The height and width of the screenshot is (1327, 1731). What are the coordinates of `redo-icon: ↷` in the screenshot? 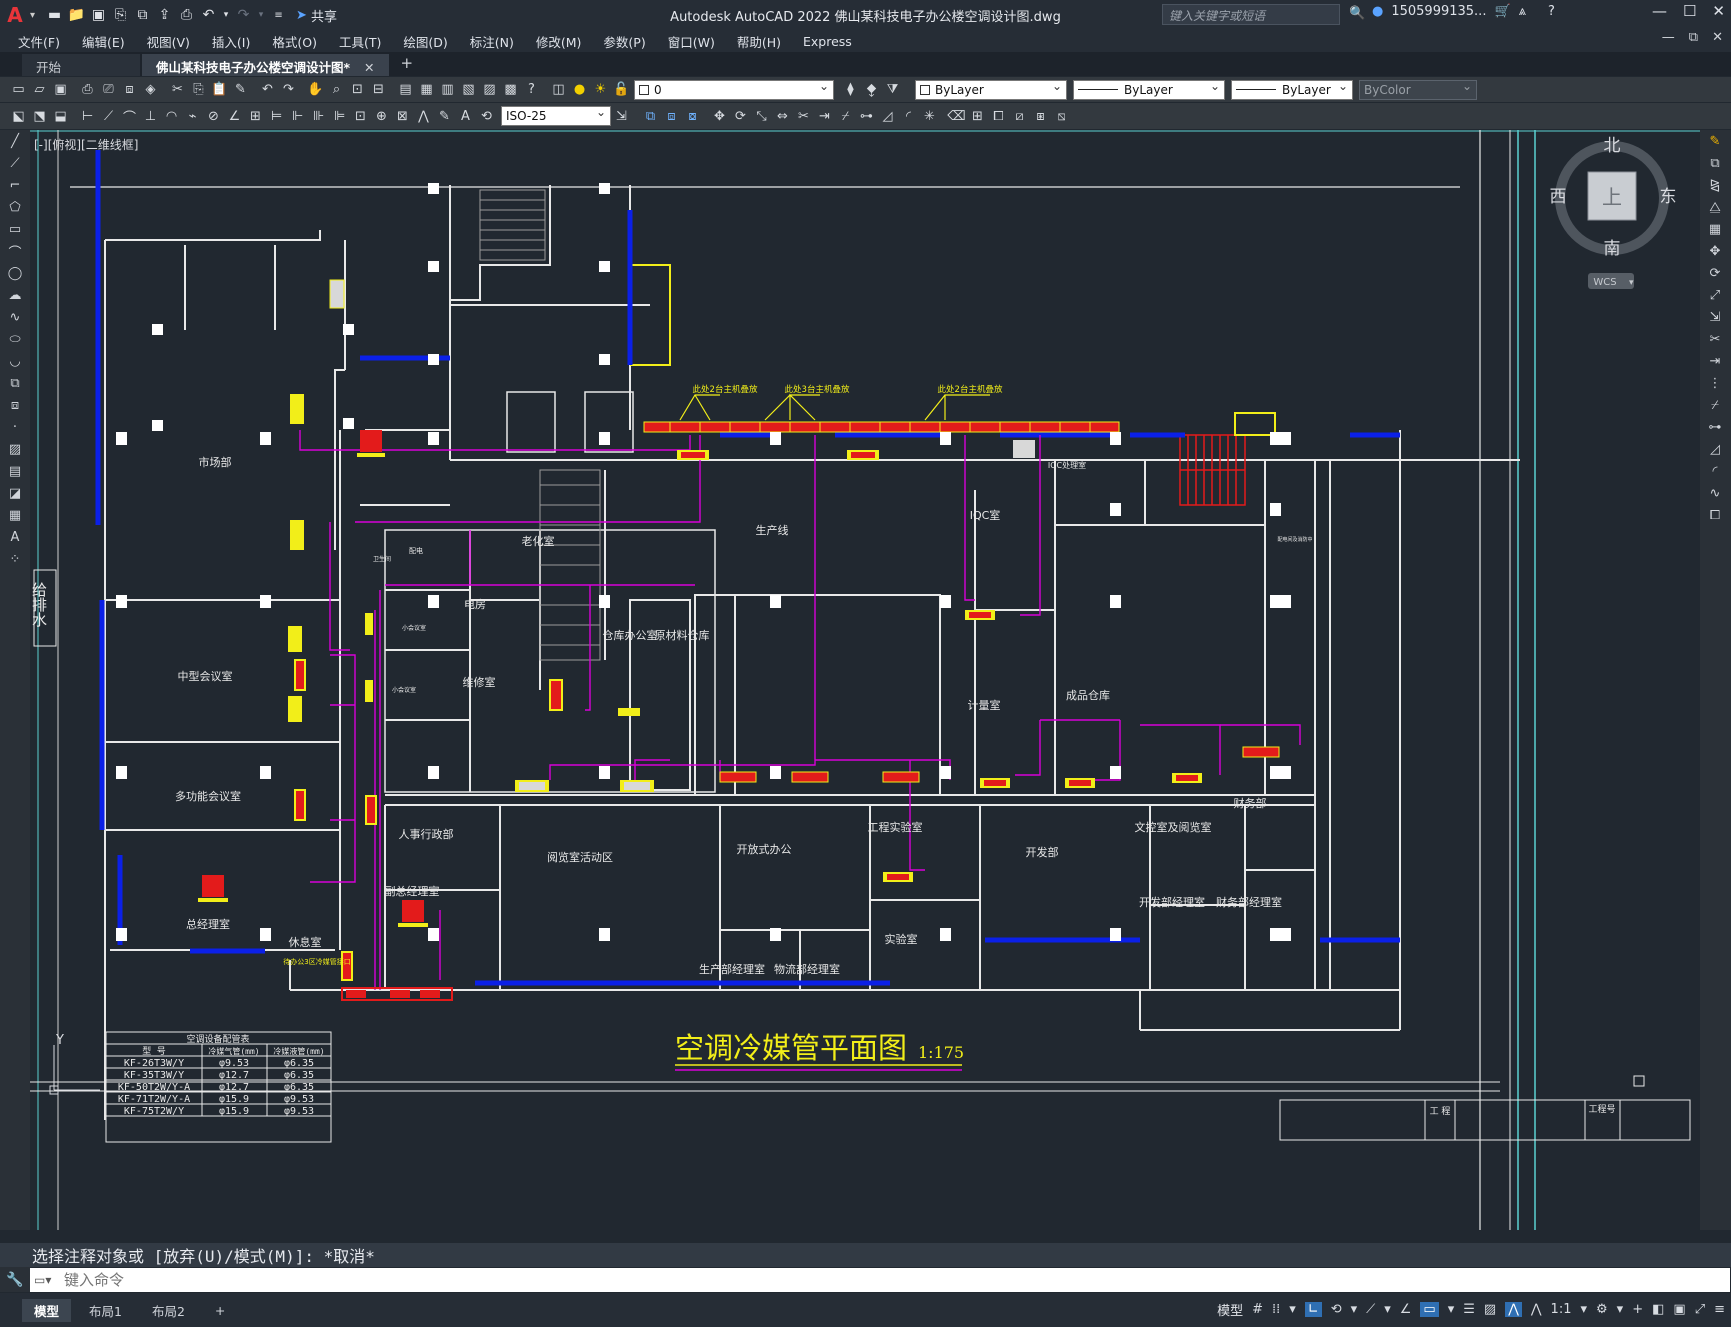 It's located at (243, 15).